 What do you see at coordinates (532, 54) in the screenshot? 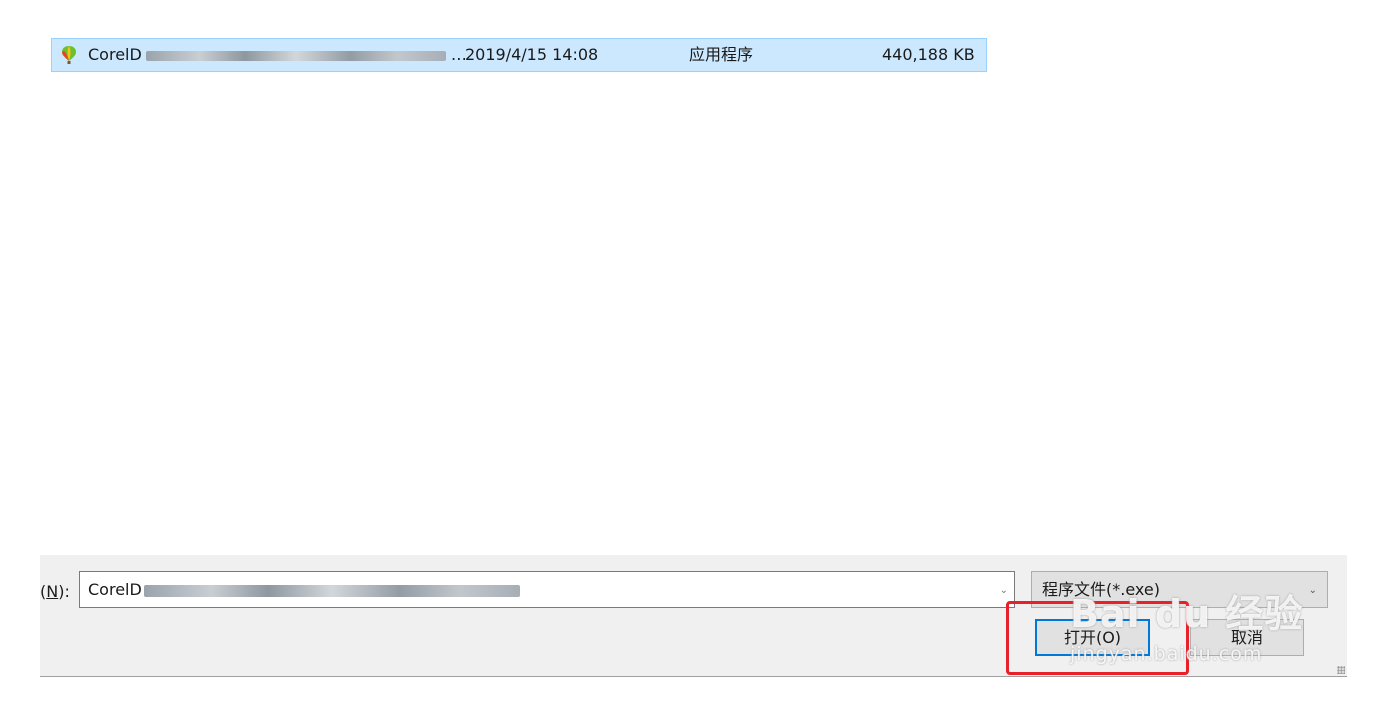
I see `file-date: 2019/4/15 14:08` at bounding box center [532, 54].